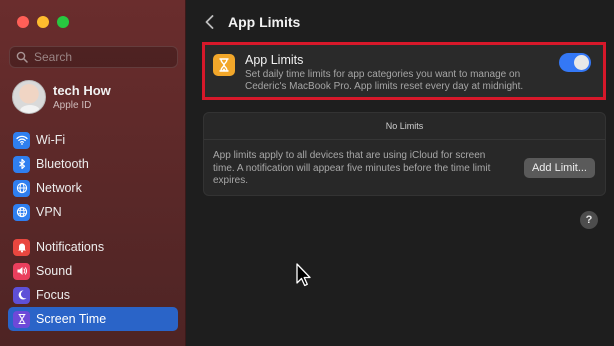 Image resolution: width=614 pixels, height=346 pixels. I want to click on hourglass-icon, so click(21, 319).